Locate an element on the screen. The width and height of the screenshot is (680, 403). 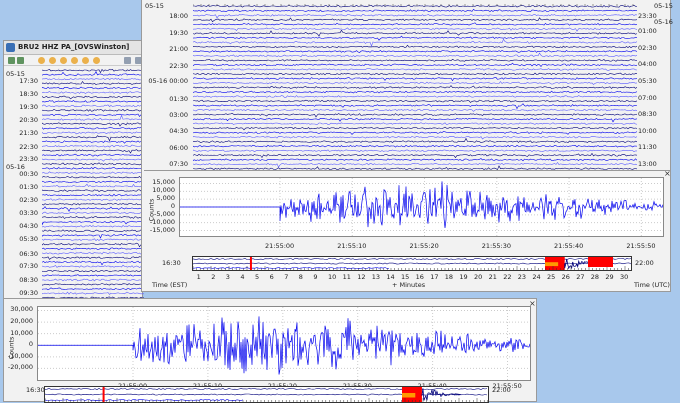
minute-label: 23 is located at coordinates (522, 277).